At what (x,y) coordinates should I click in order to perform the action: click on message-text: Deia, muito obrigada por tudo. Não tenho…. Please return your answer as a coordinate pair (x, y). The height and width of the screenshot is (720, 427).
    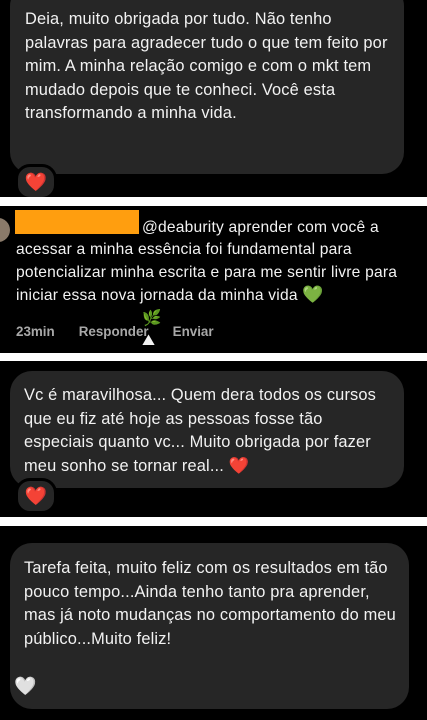
    Looking at the image, I should click on (206, 66).